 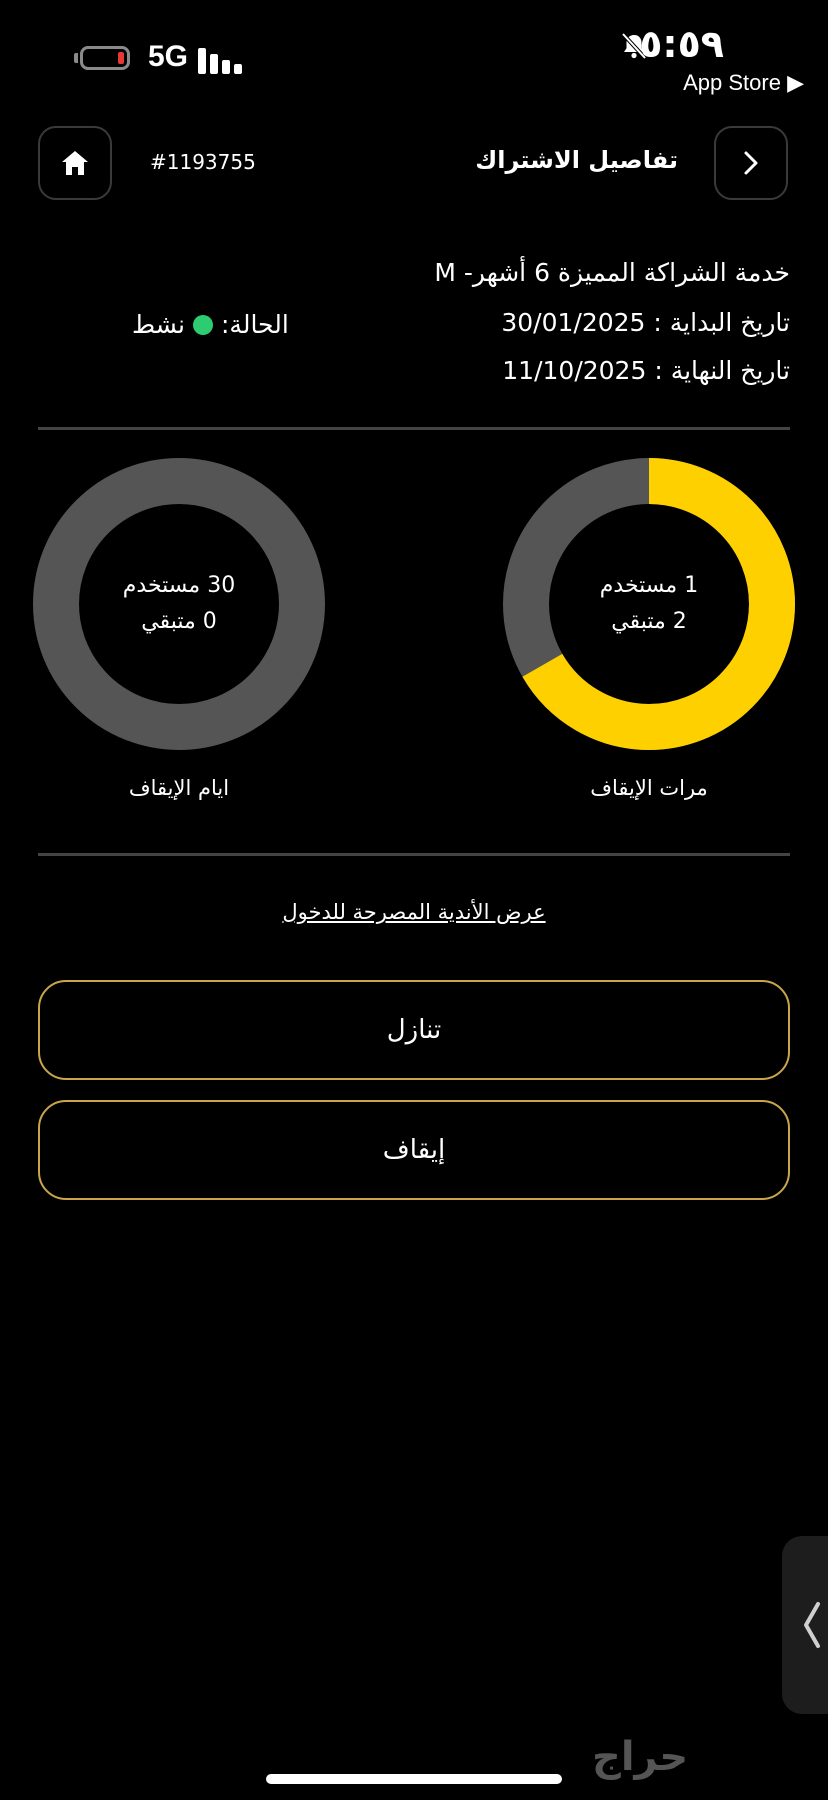 I want to click on remaining-count: 0 متبقي, so click(x=179, y=621).